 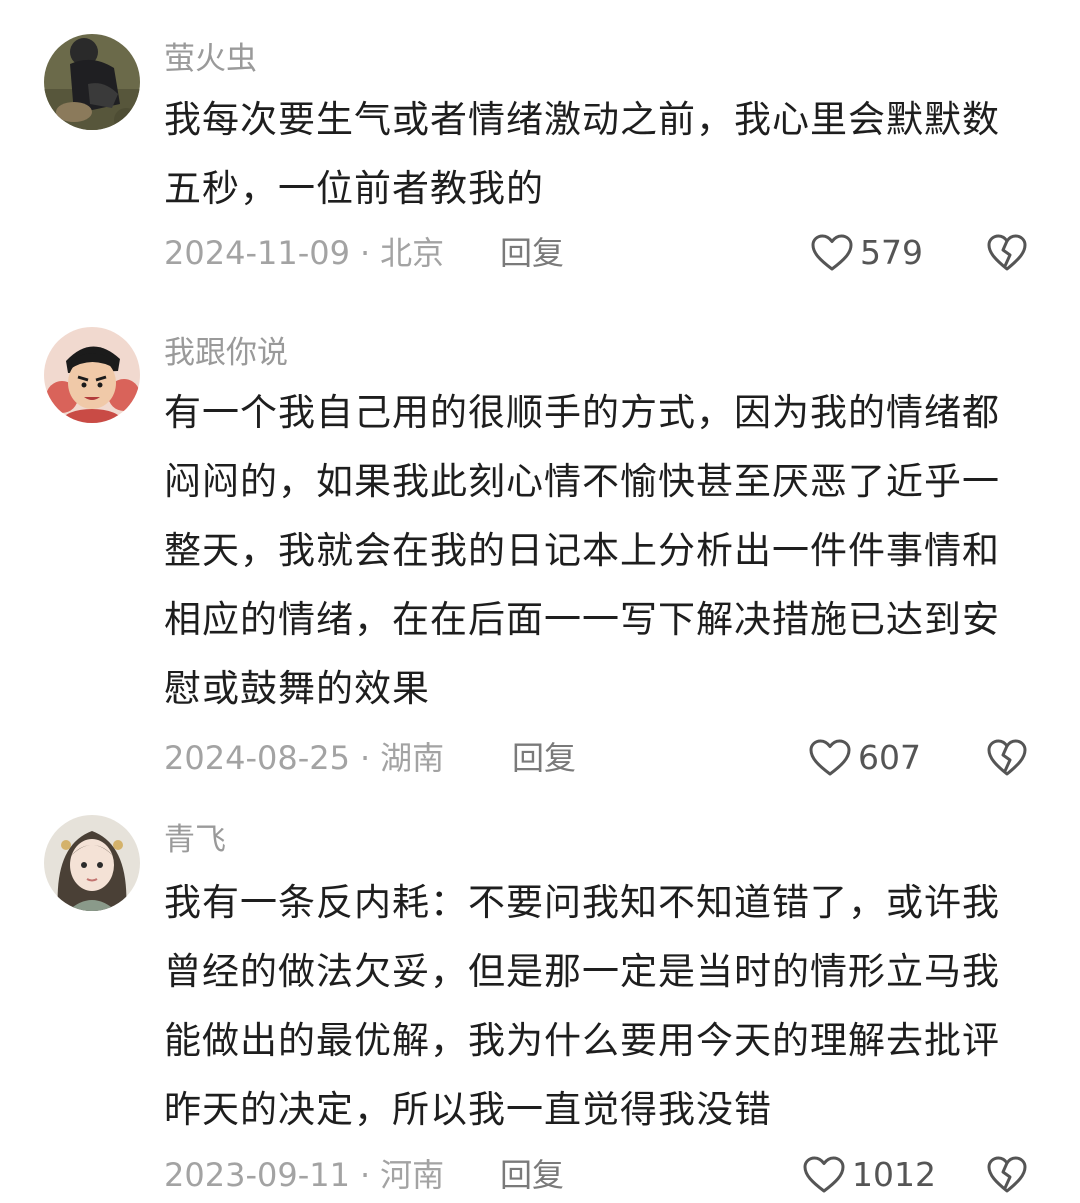 What do you see at coordinates (257, 253) in the screenshot?
I see `comment-date: 2024-11-09` at bounding box center [257, 253].